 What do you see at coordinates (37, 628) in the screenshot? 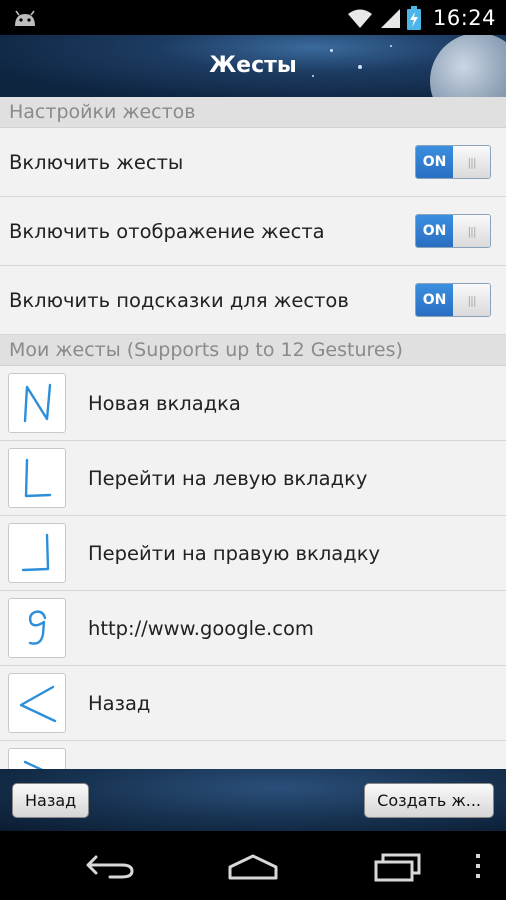
I see `gesture-g-icon` at bounding box center [37, 628].